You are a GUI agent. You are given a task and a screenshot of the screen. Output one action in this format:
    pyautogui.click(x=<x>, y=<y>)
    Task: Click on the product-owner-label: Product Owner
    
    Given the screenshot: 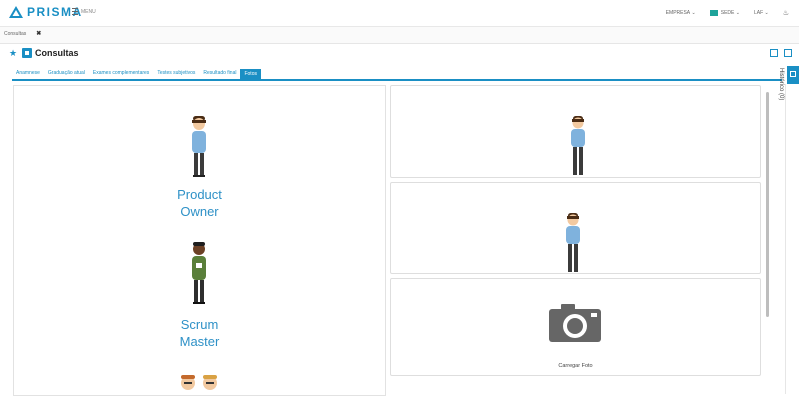 What is the action you would take?
    pyautogui.click(x=199, y=203)
    